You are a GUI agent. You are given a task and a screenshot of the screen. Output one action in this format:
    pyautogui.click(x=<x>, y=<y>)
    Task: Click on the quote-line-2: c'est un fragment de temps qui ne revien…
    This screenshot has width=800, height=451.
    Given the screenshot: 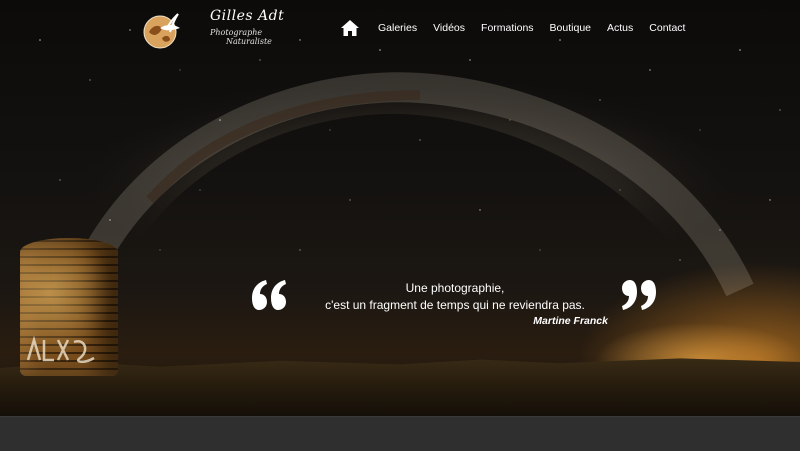 What is the action you would take?
    pyautogui.click(x=455, y=305)
    